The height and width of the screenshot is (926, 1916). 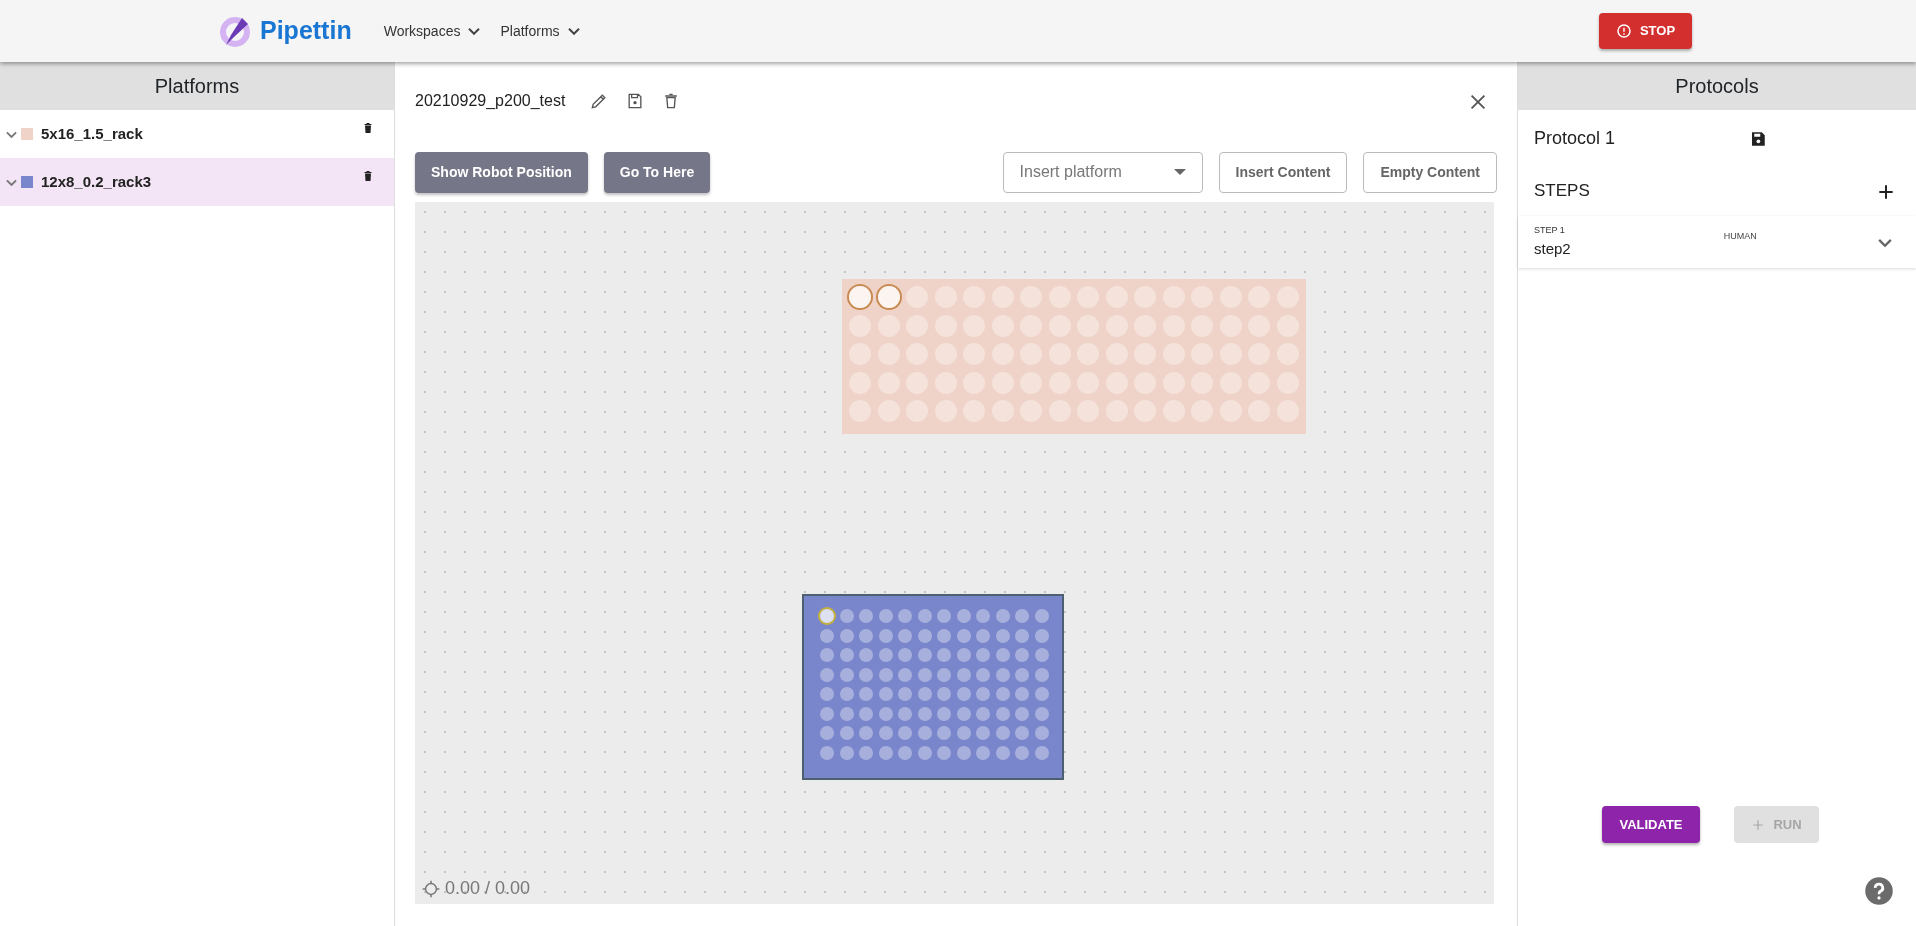 What do you see at coordinates (1651, 824) in the screenshot?
I see `validate-button: VALIDATE` at bounding box center [1651, 824].